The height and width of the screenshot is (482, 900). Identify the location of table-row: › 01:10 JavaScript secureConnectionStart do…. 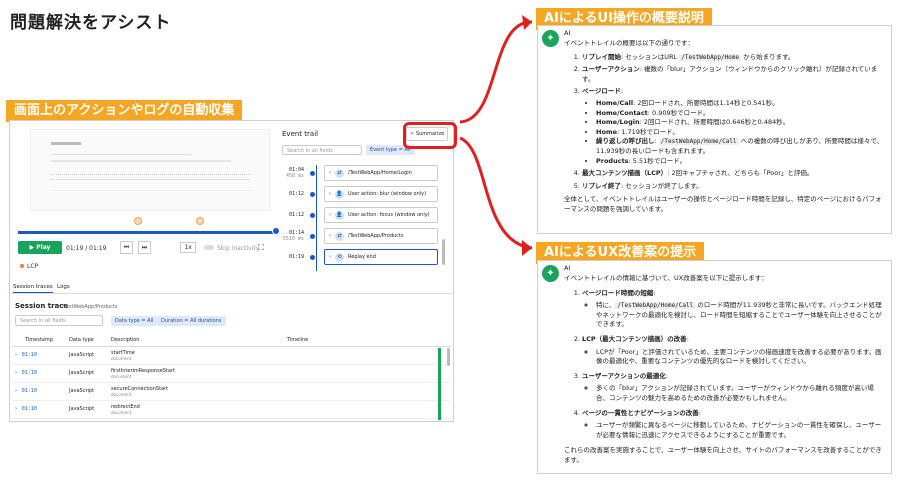
(231, 391).